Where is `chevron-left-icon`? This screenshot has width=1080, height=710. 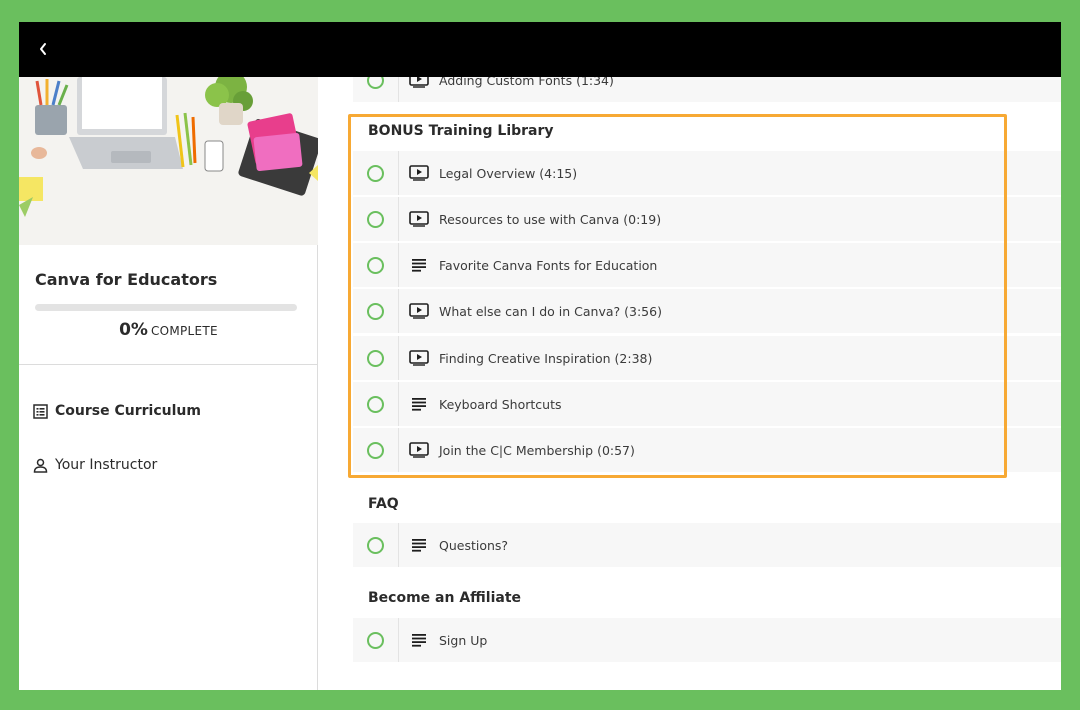
chevron-left-icon is located at coordinates (43, 49).